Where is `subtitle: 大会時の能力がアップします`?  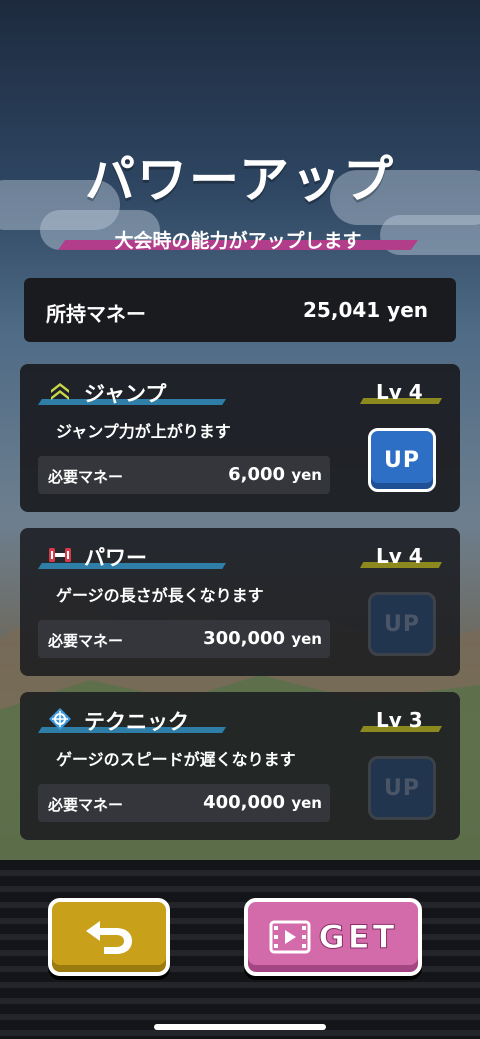
subtitle: 大会時の能力がアップします is located at coordinates (238, 241).